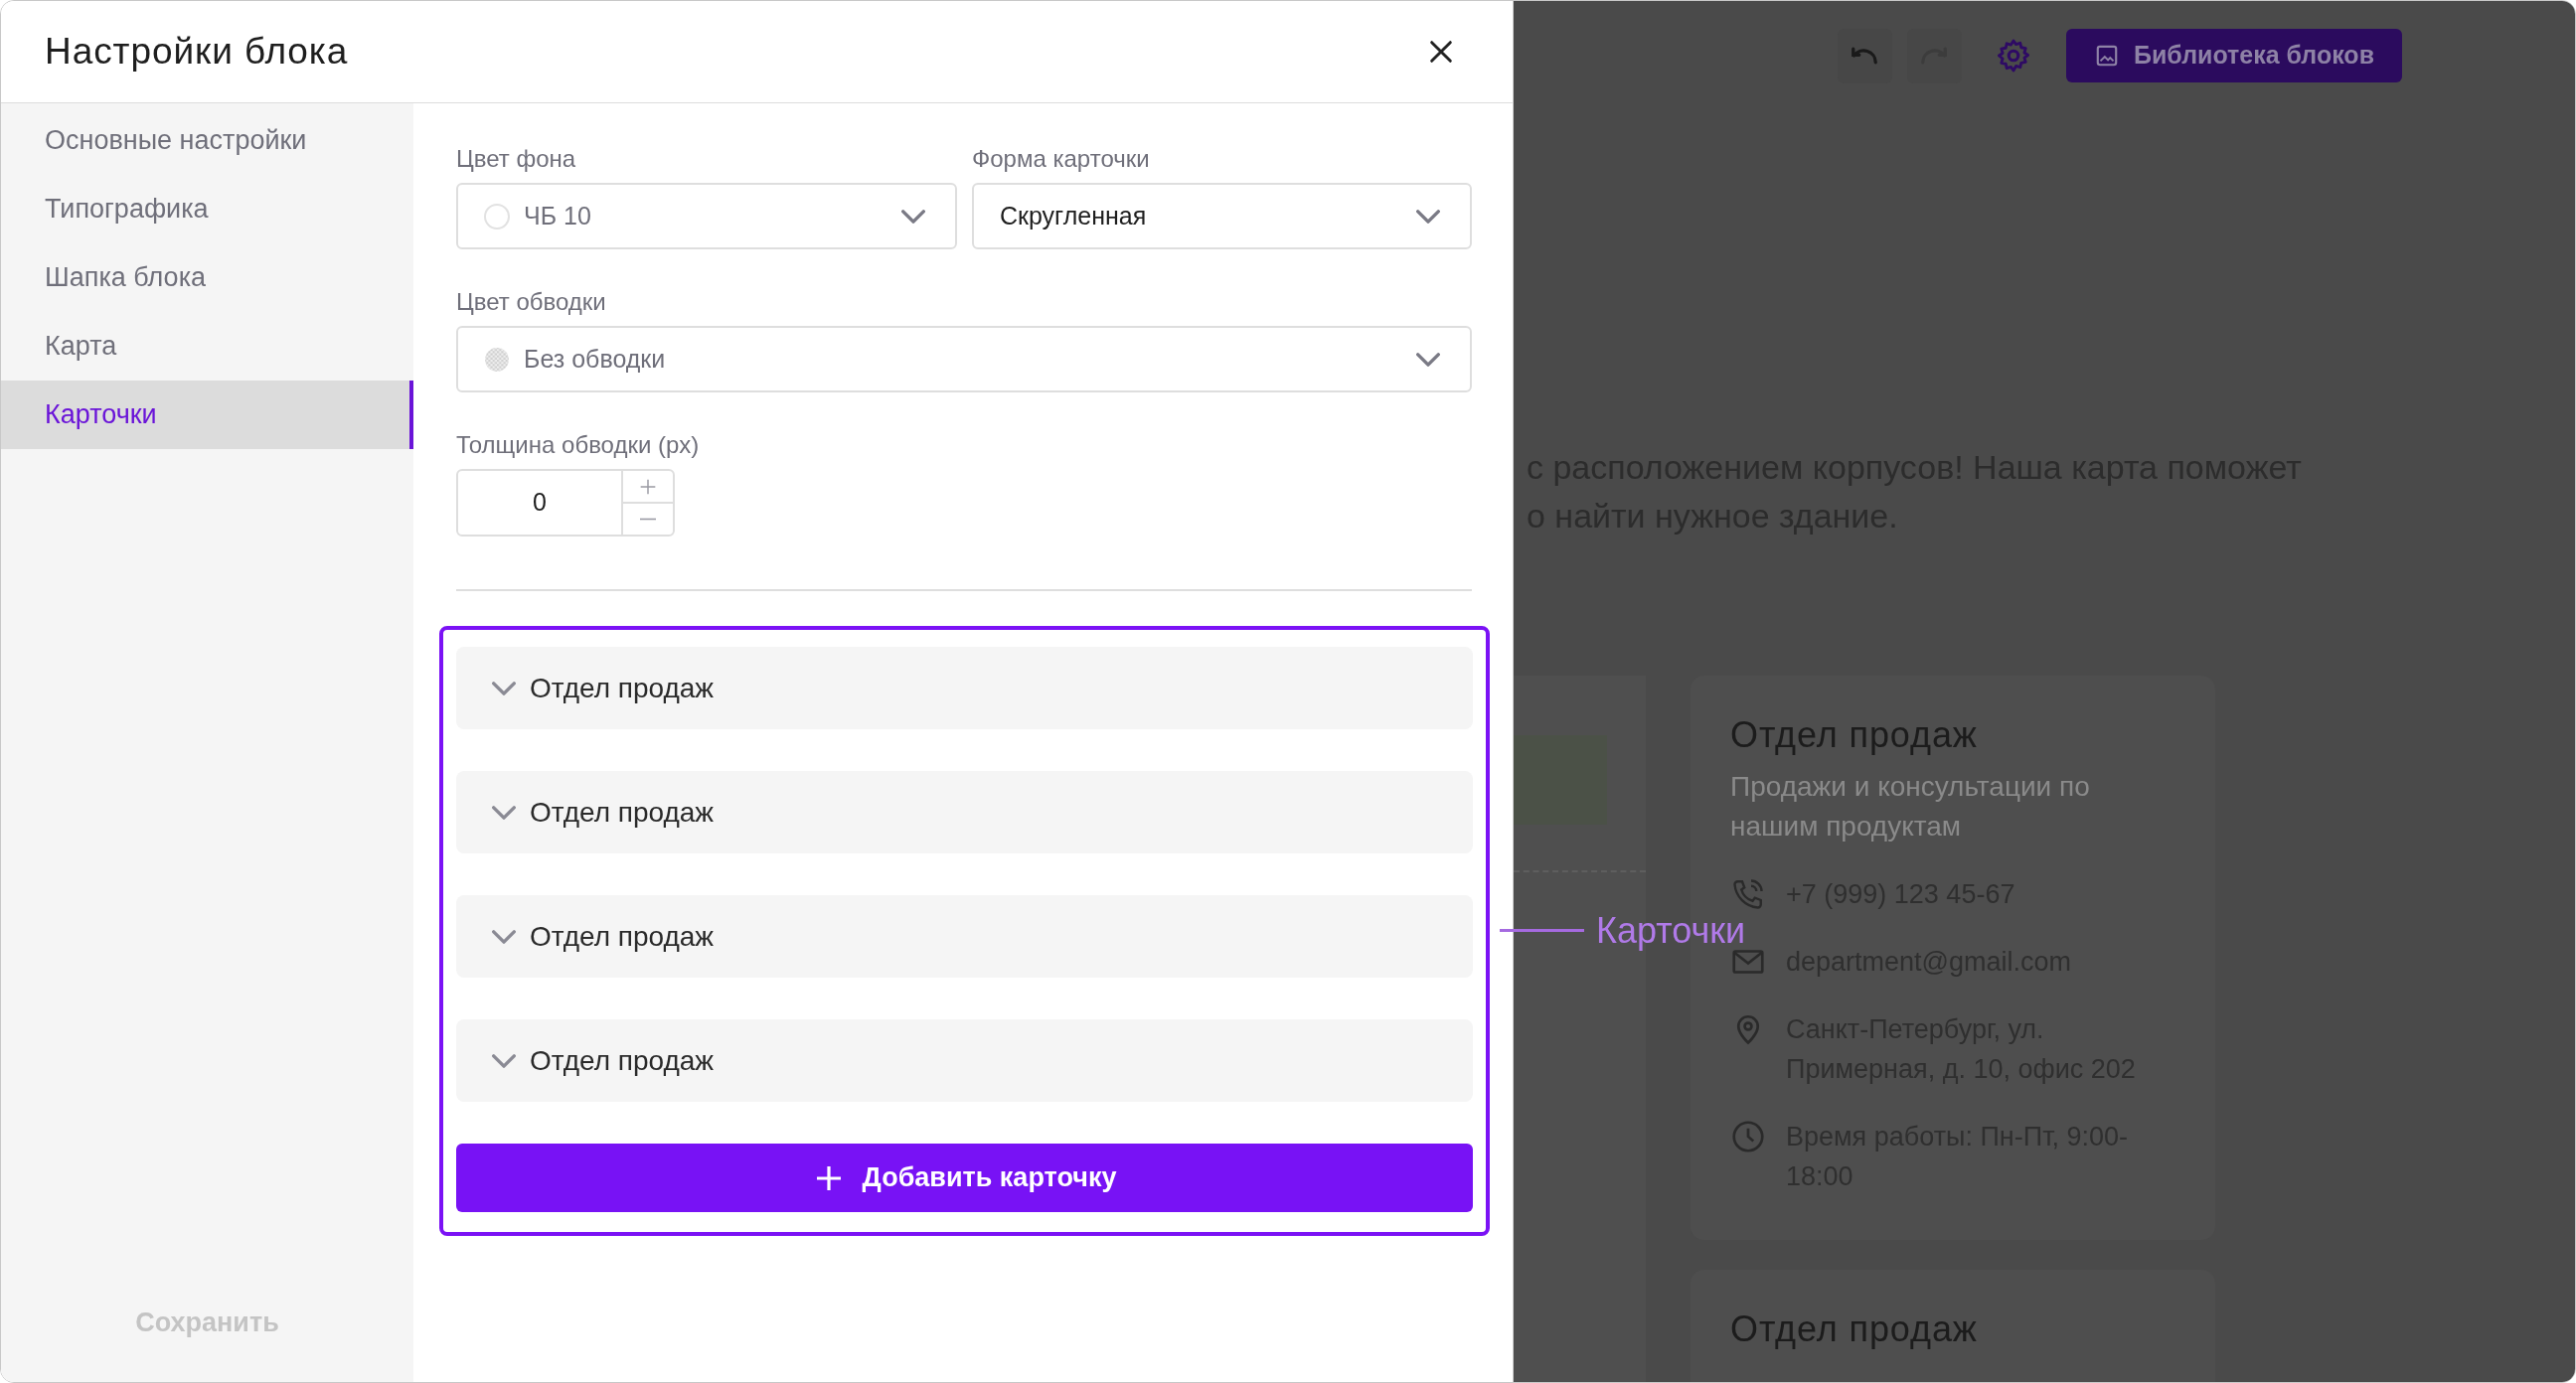 This screenshot has width=2576, height=1383. I want to click on dropdown: ЧБ 10, so click(706, 216).